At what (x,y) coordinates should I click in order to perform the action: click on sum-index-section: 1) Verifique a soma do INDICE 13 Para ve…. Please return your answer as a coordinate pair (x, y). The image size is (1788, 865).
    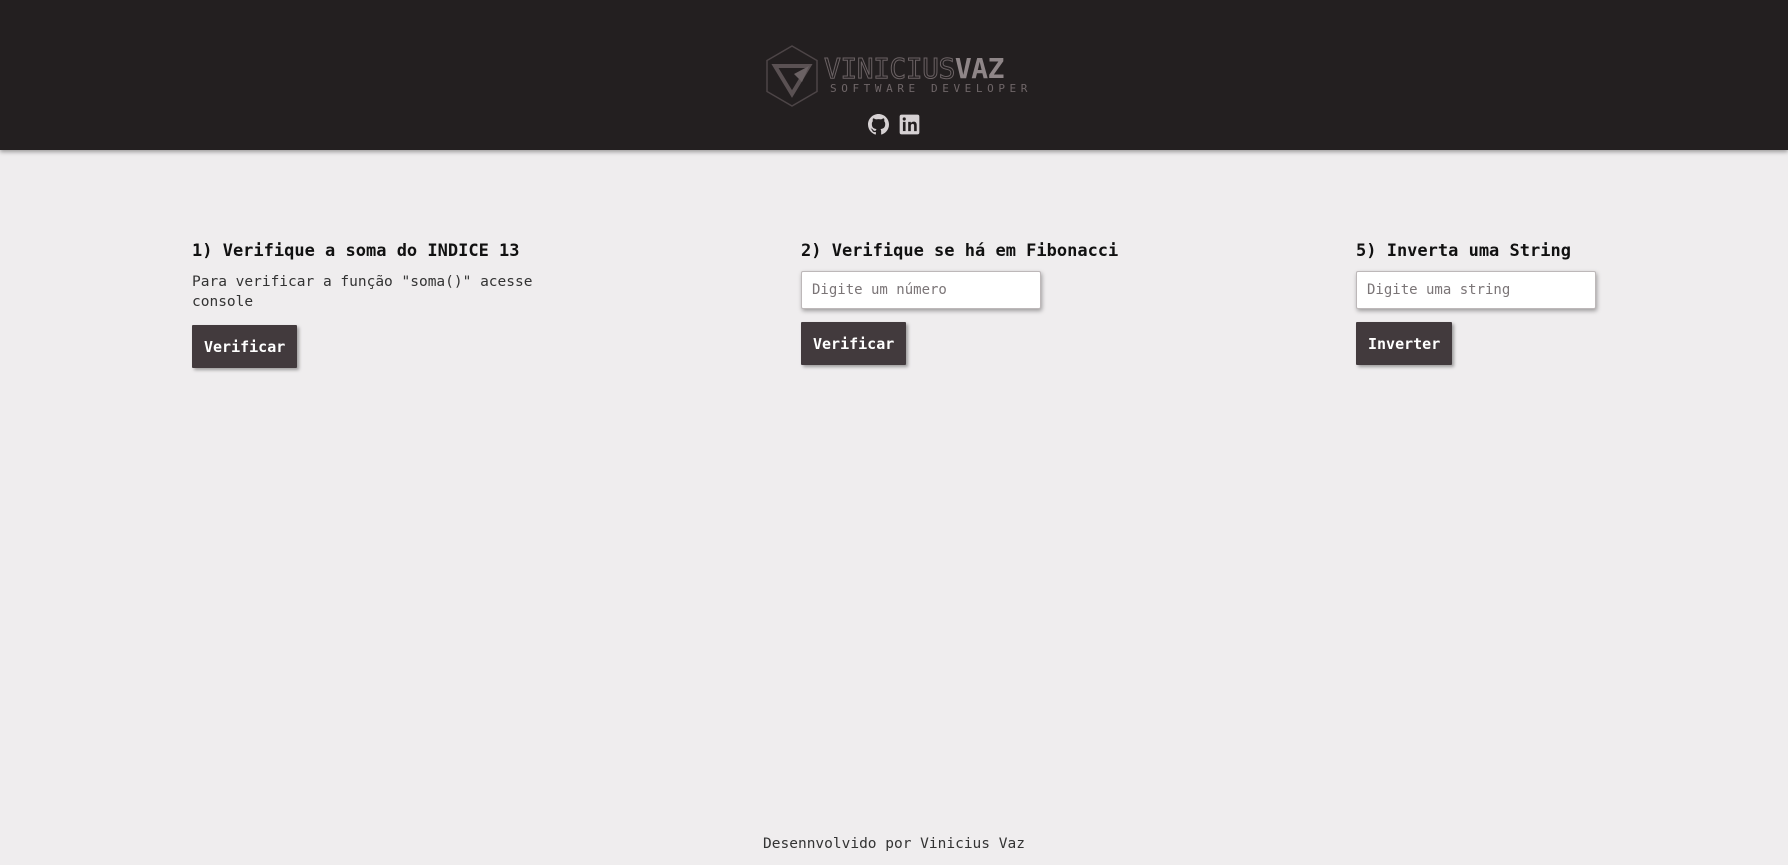
    Looking at the image, I should click on (382, 303).